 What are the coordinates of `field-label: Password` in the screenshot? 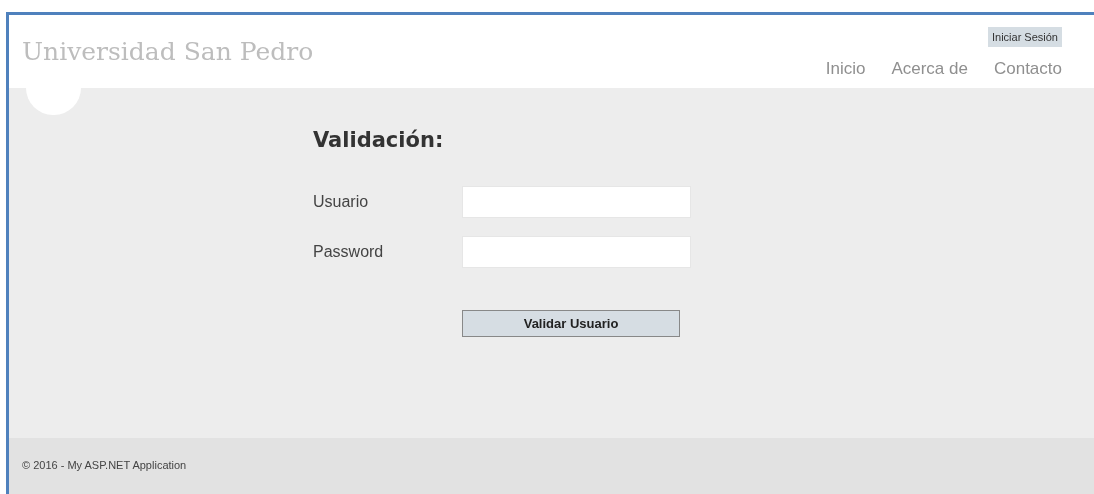 It's located at (349, 252).